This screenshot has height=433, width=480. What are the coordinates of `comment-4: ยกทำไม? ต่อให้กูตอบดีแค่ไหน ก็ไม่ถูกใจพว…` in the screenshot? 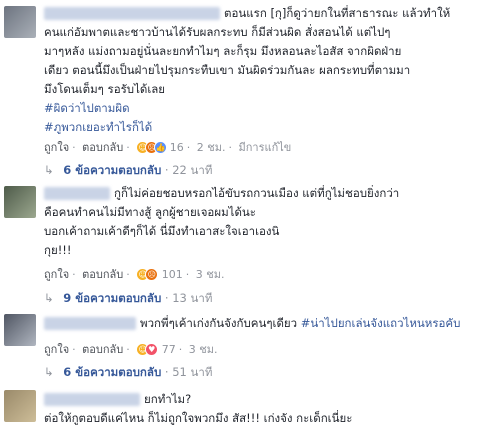 It's located at (240, 411).